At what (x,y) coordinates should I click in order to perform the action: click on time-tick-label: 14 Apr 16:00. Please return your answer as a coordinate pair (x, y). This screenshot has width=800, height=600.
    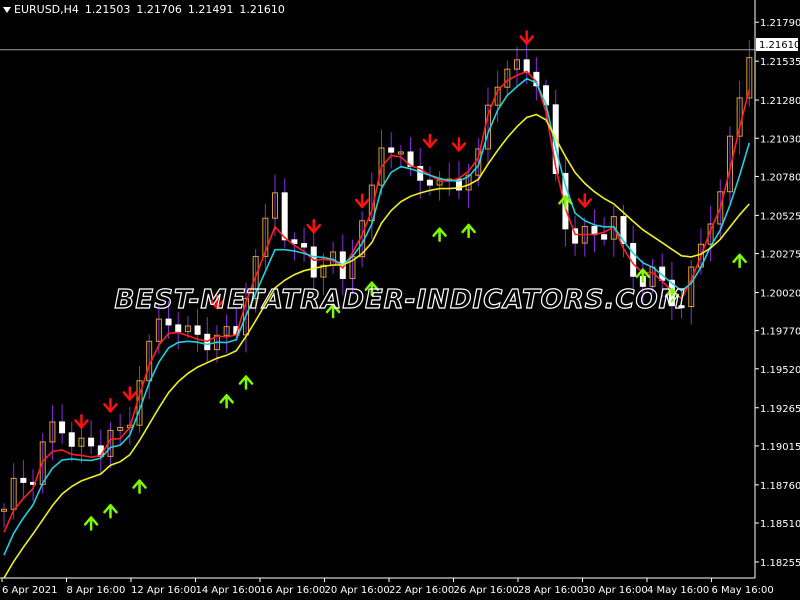
    Looking at the image, I should click on (228, 590).